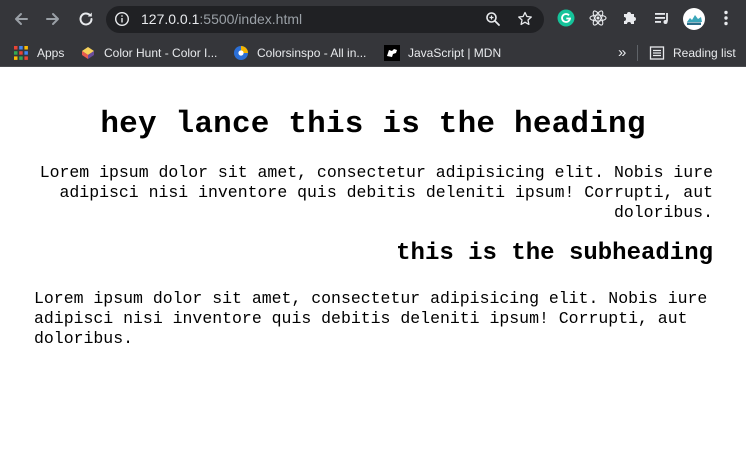 The width and height of the screenshot is (746, 464). What do you see at coordinates (554, 253) in the screenshot?
I see `page-subheading: this is the subheading` at bounding box center [554, 253].